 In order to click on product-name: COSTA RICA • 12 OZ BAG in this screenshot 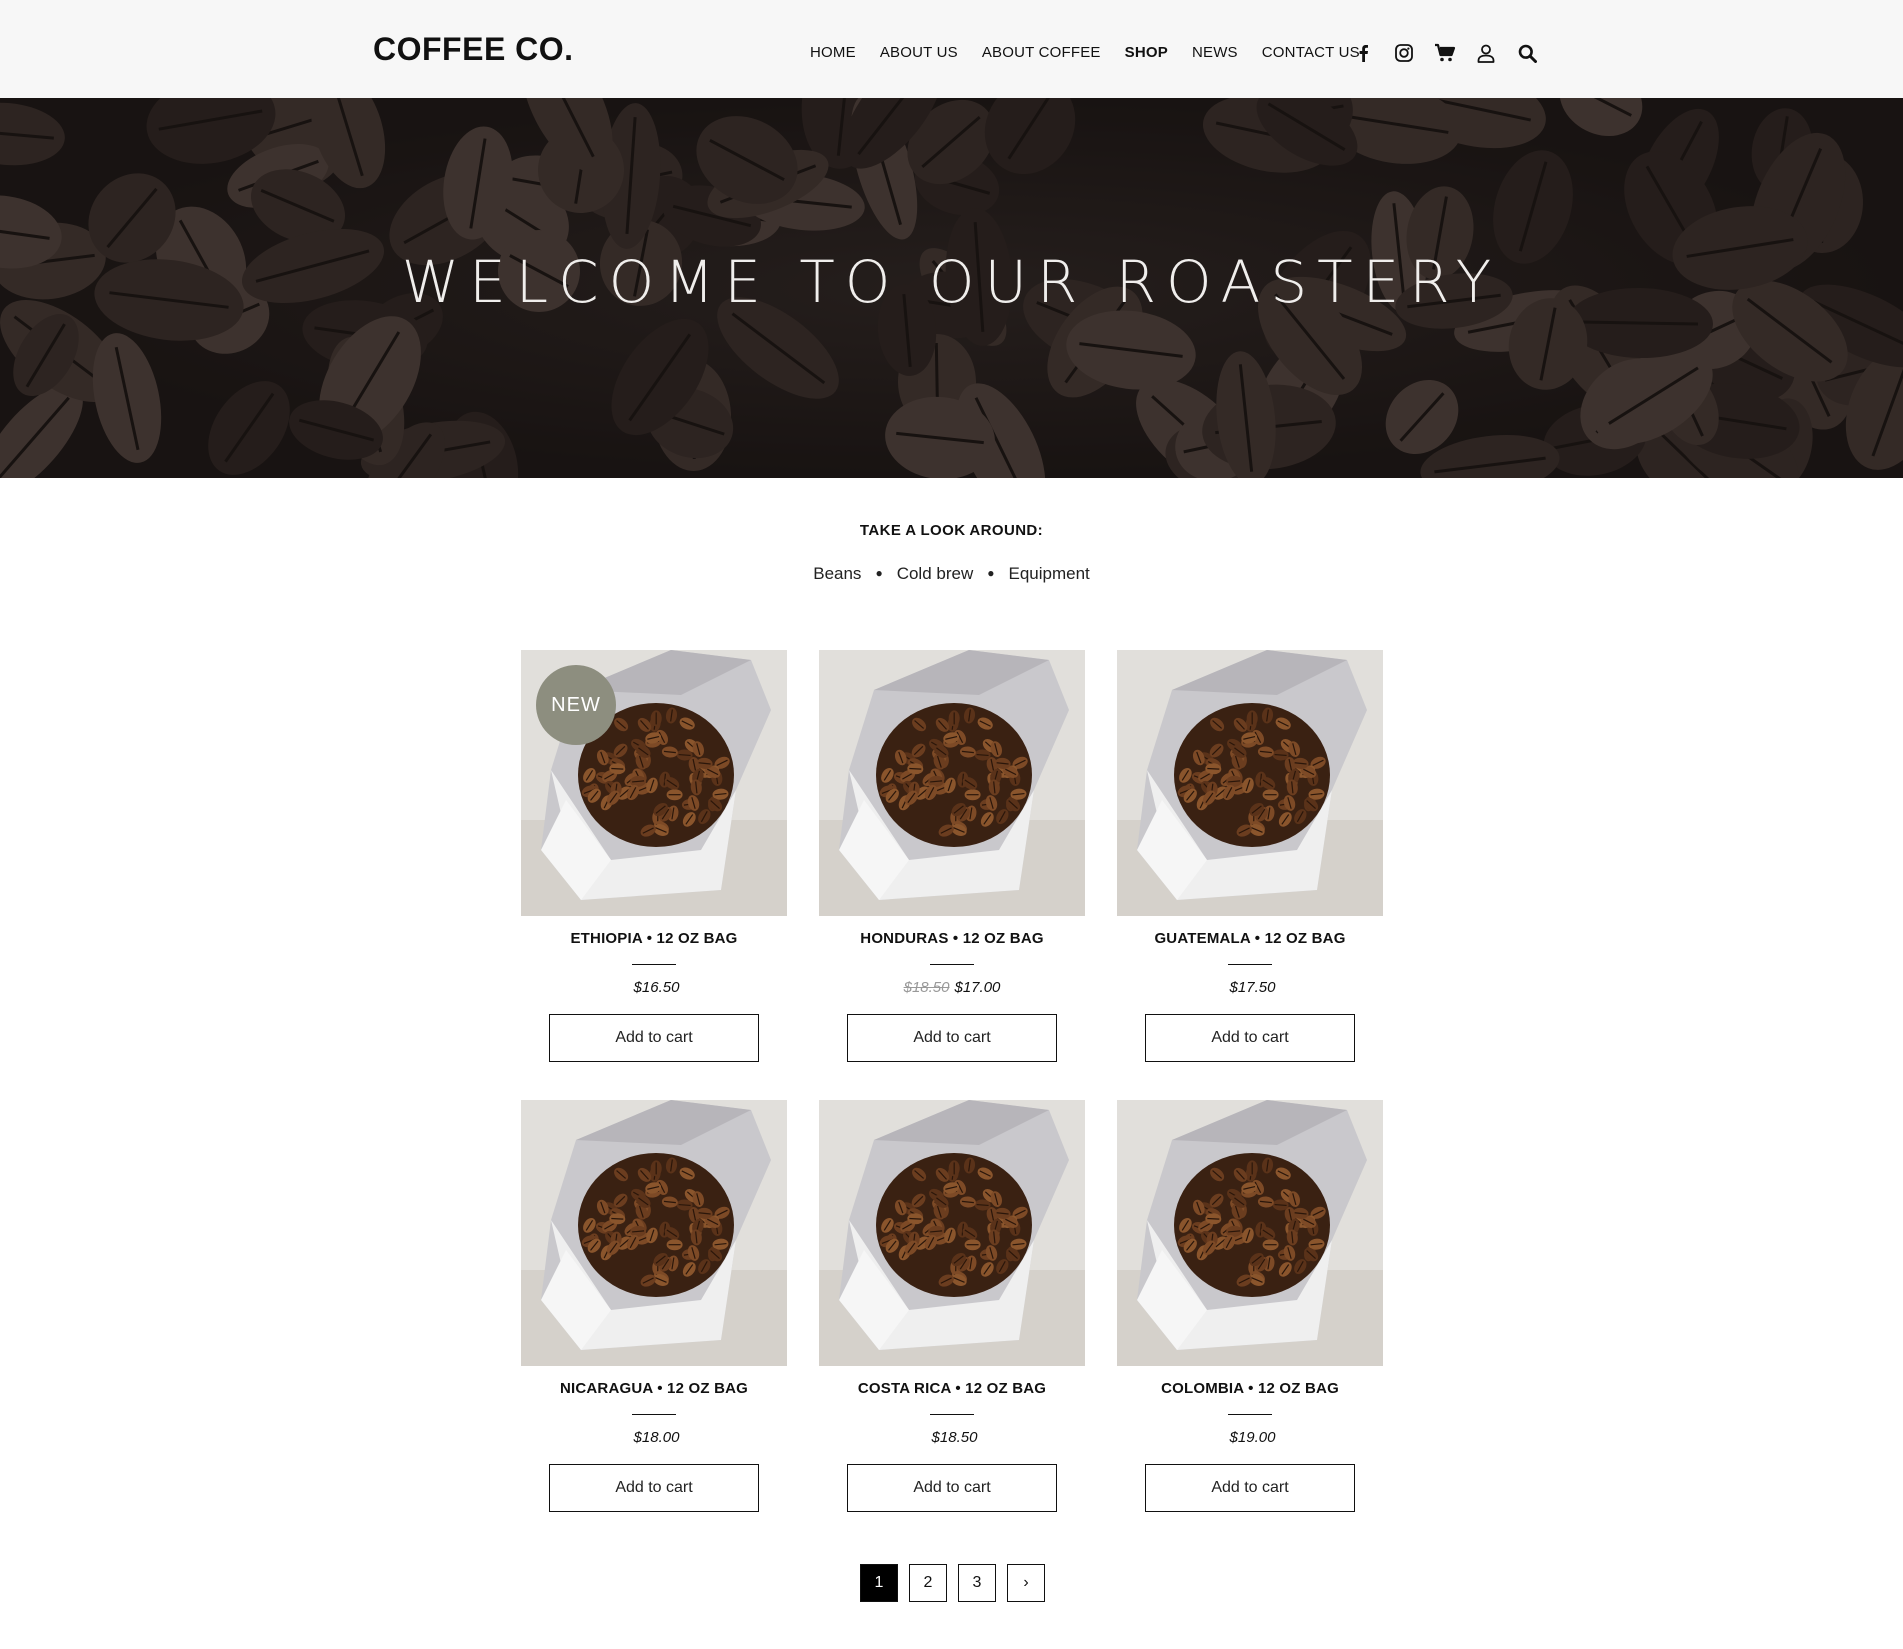, I will do `click(952, 1388)`.